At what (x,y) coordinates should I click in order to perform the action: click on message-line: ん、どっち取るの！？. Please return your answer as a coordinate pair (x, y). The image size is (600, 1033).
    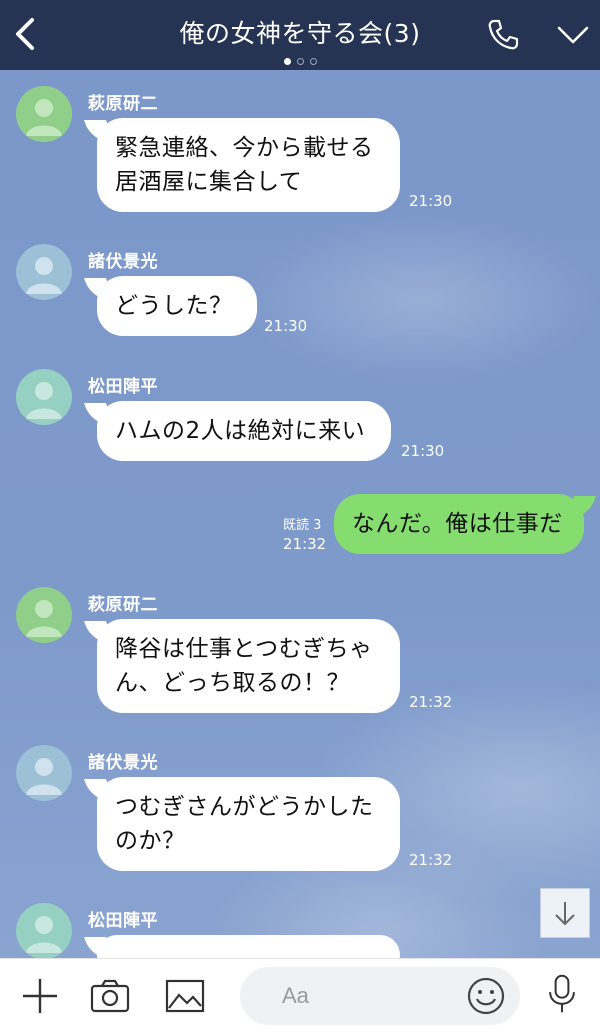
    Looking at the image, I should click on (232, 683).